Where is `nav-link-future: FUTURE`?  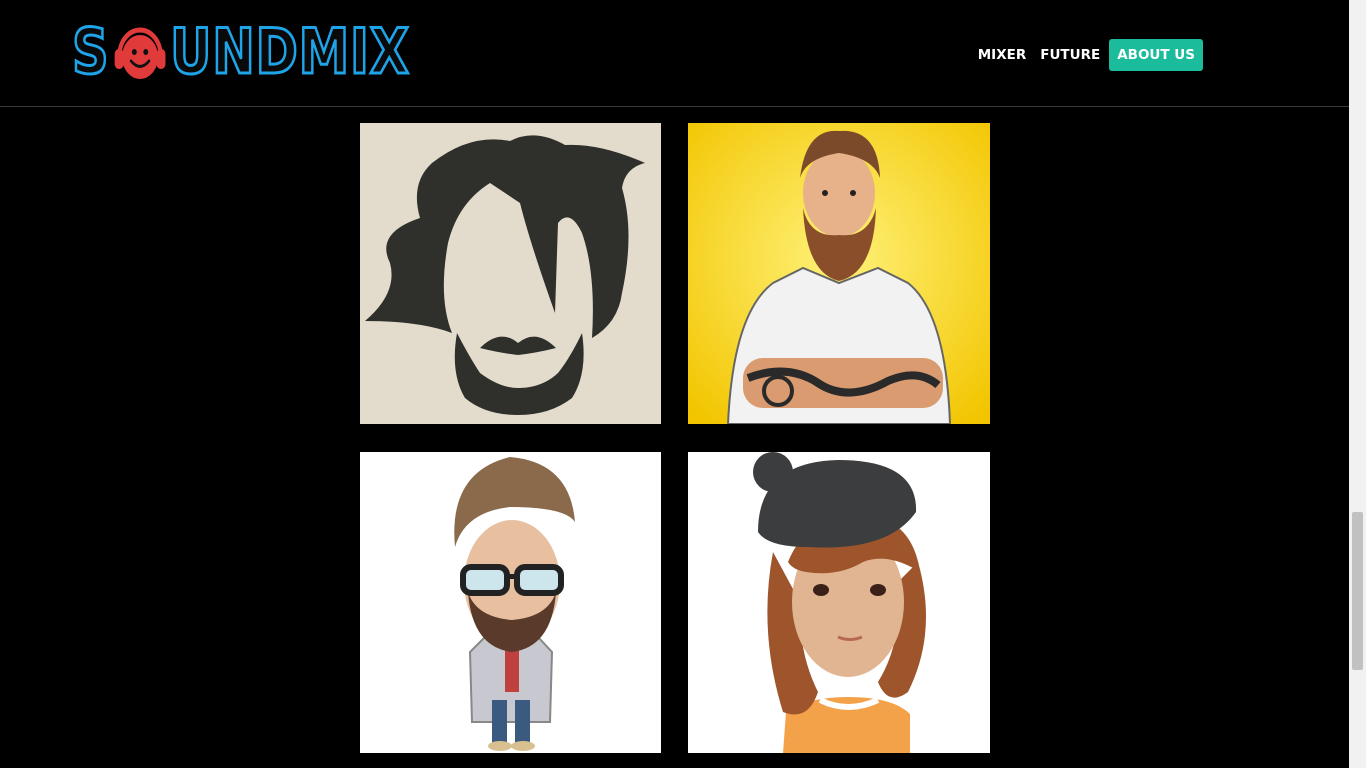
nav-link-future: FUTURE is located at coordinates (1070, 55).